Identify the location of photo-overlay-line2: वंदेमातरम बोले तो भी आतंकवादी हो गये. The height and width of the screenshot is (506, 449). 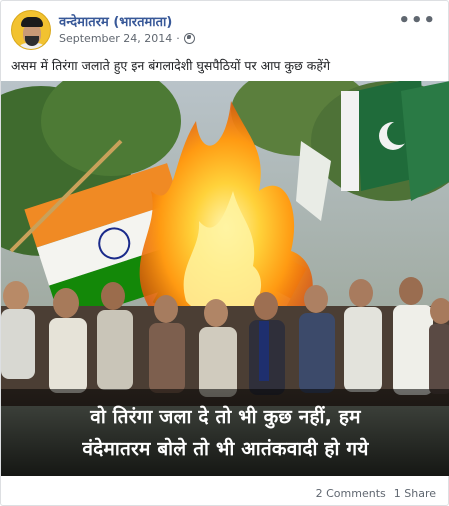
(225, 449).